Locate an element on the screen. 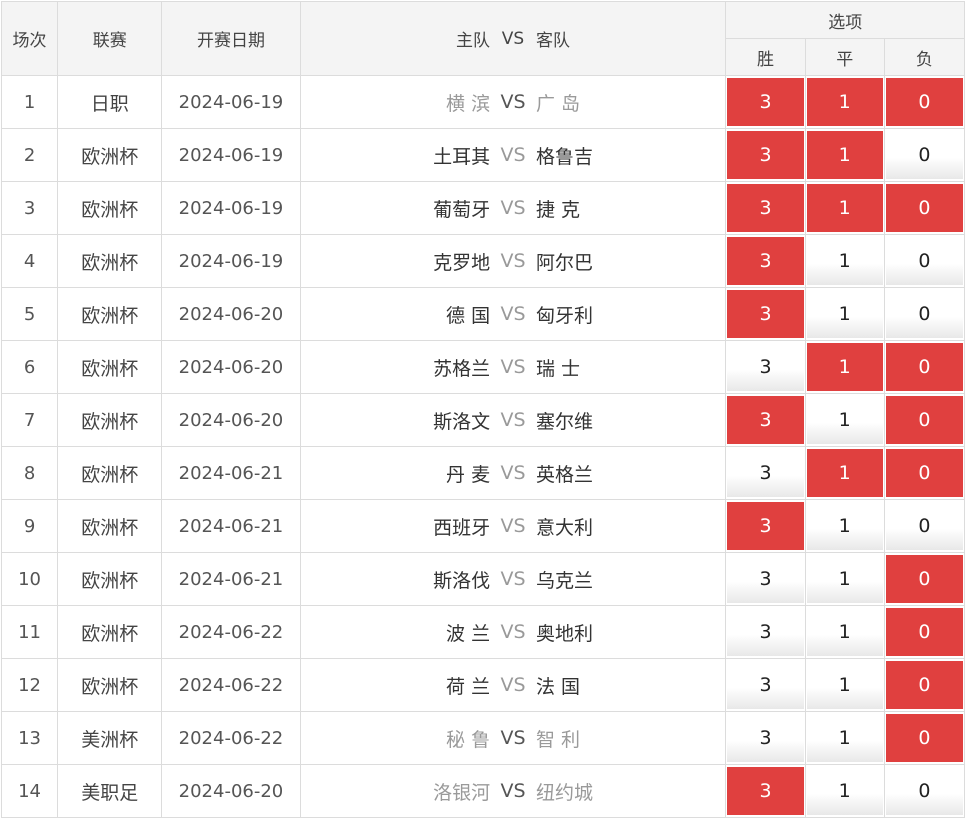 The image size is (966, 818). match-teams-wrap: 洛银河 VS 纽约城 is located at coordinates (513, 791).